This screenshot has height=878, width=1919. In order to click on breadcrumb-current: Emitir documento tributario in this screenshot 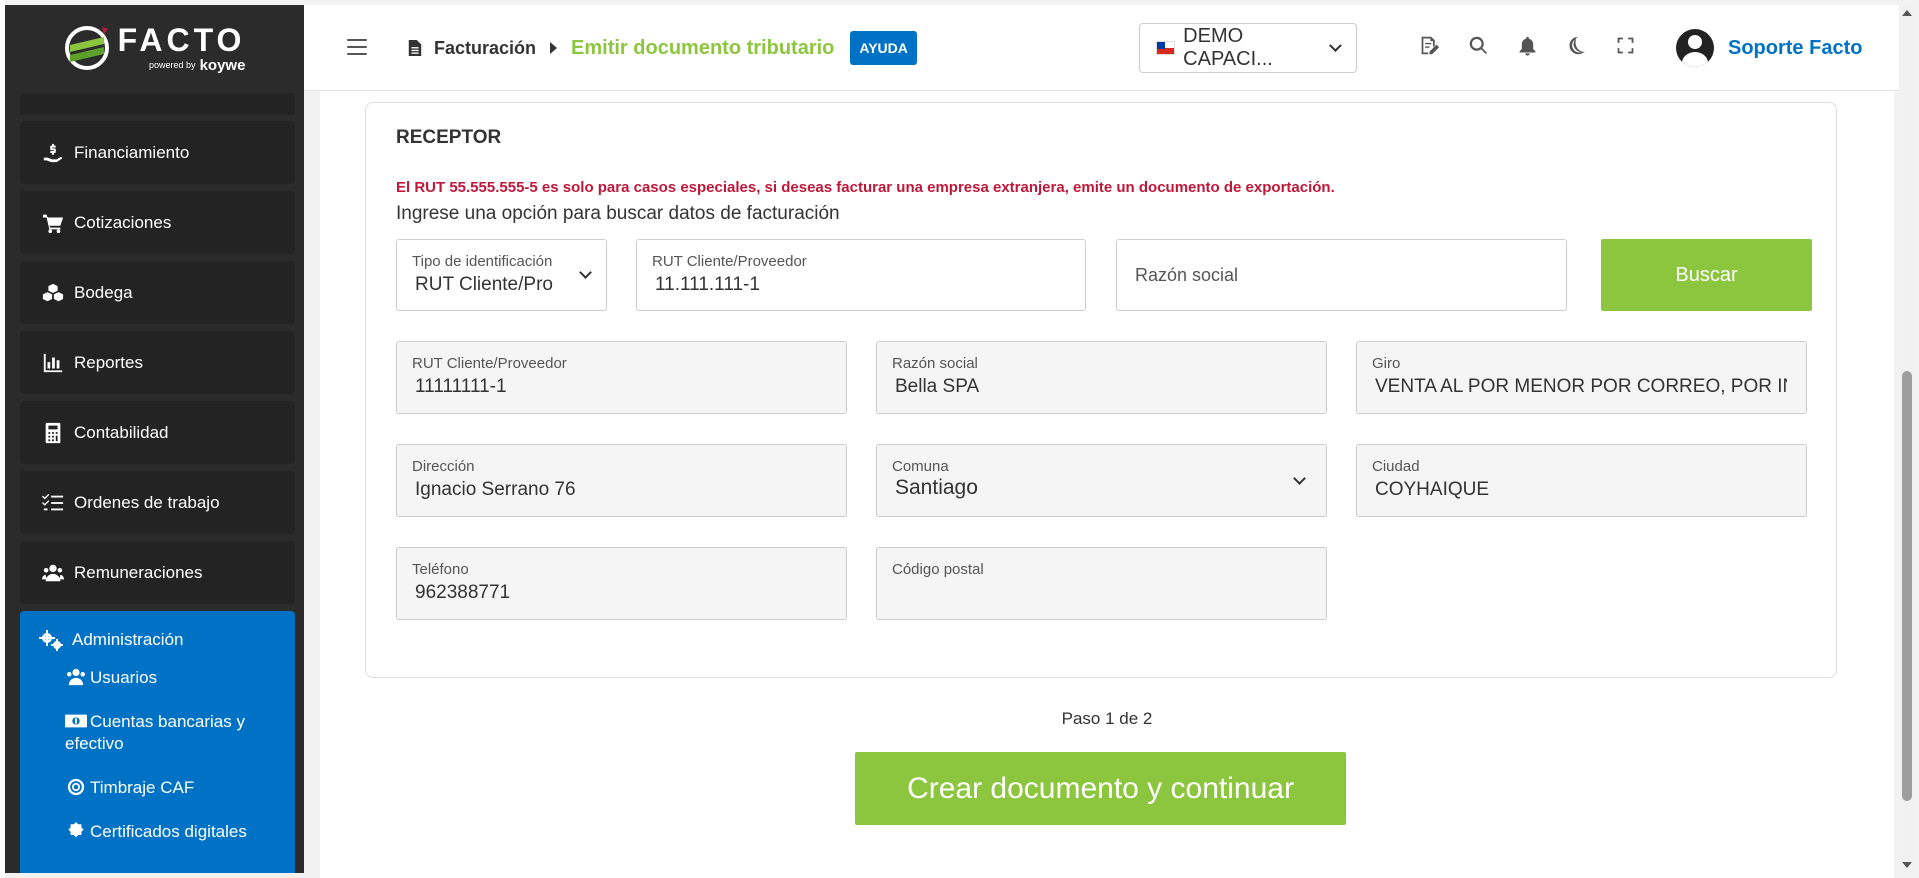, I will do `click(703, 47)`.